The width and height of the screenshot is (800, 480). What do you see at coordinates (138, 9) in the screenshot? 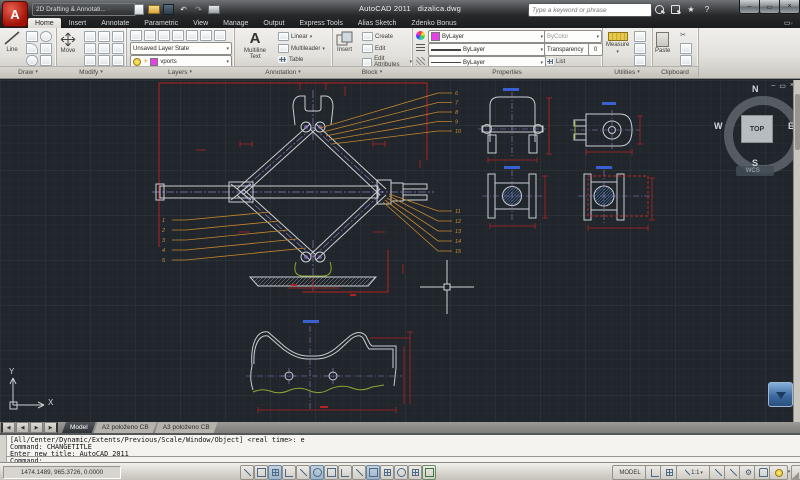
I see `new-file-button` at bounding box center [138, 9].